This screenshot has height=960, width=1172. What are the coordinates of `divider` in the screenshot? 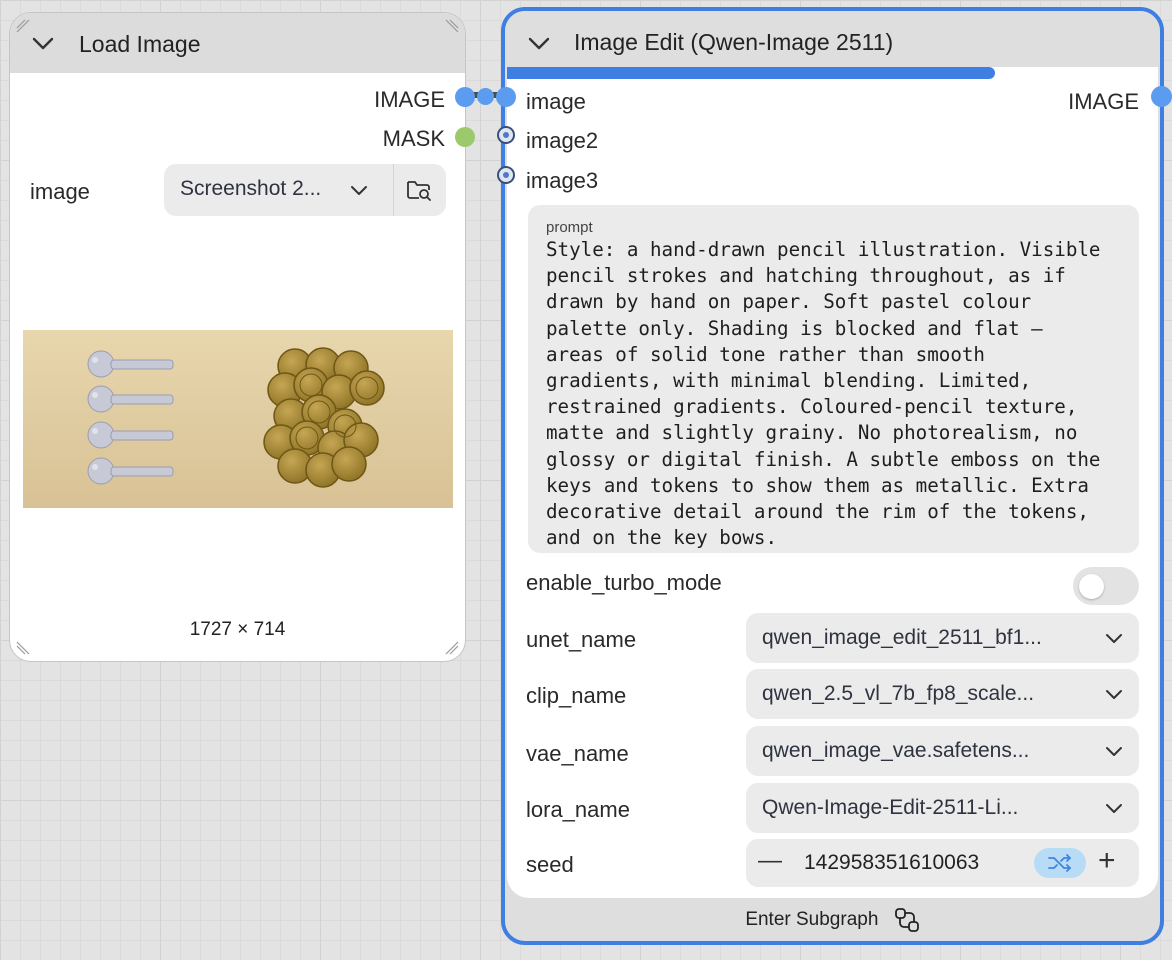 It's located at (393, 190).